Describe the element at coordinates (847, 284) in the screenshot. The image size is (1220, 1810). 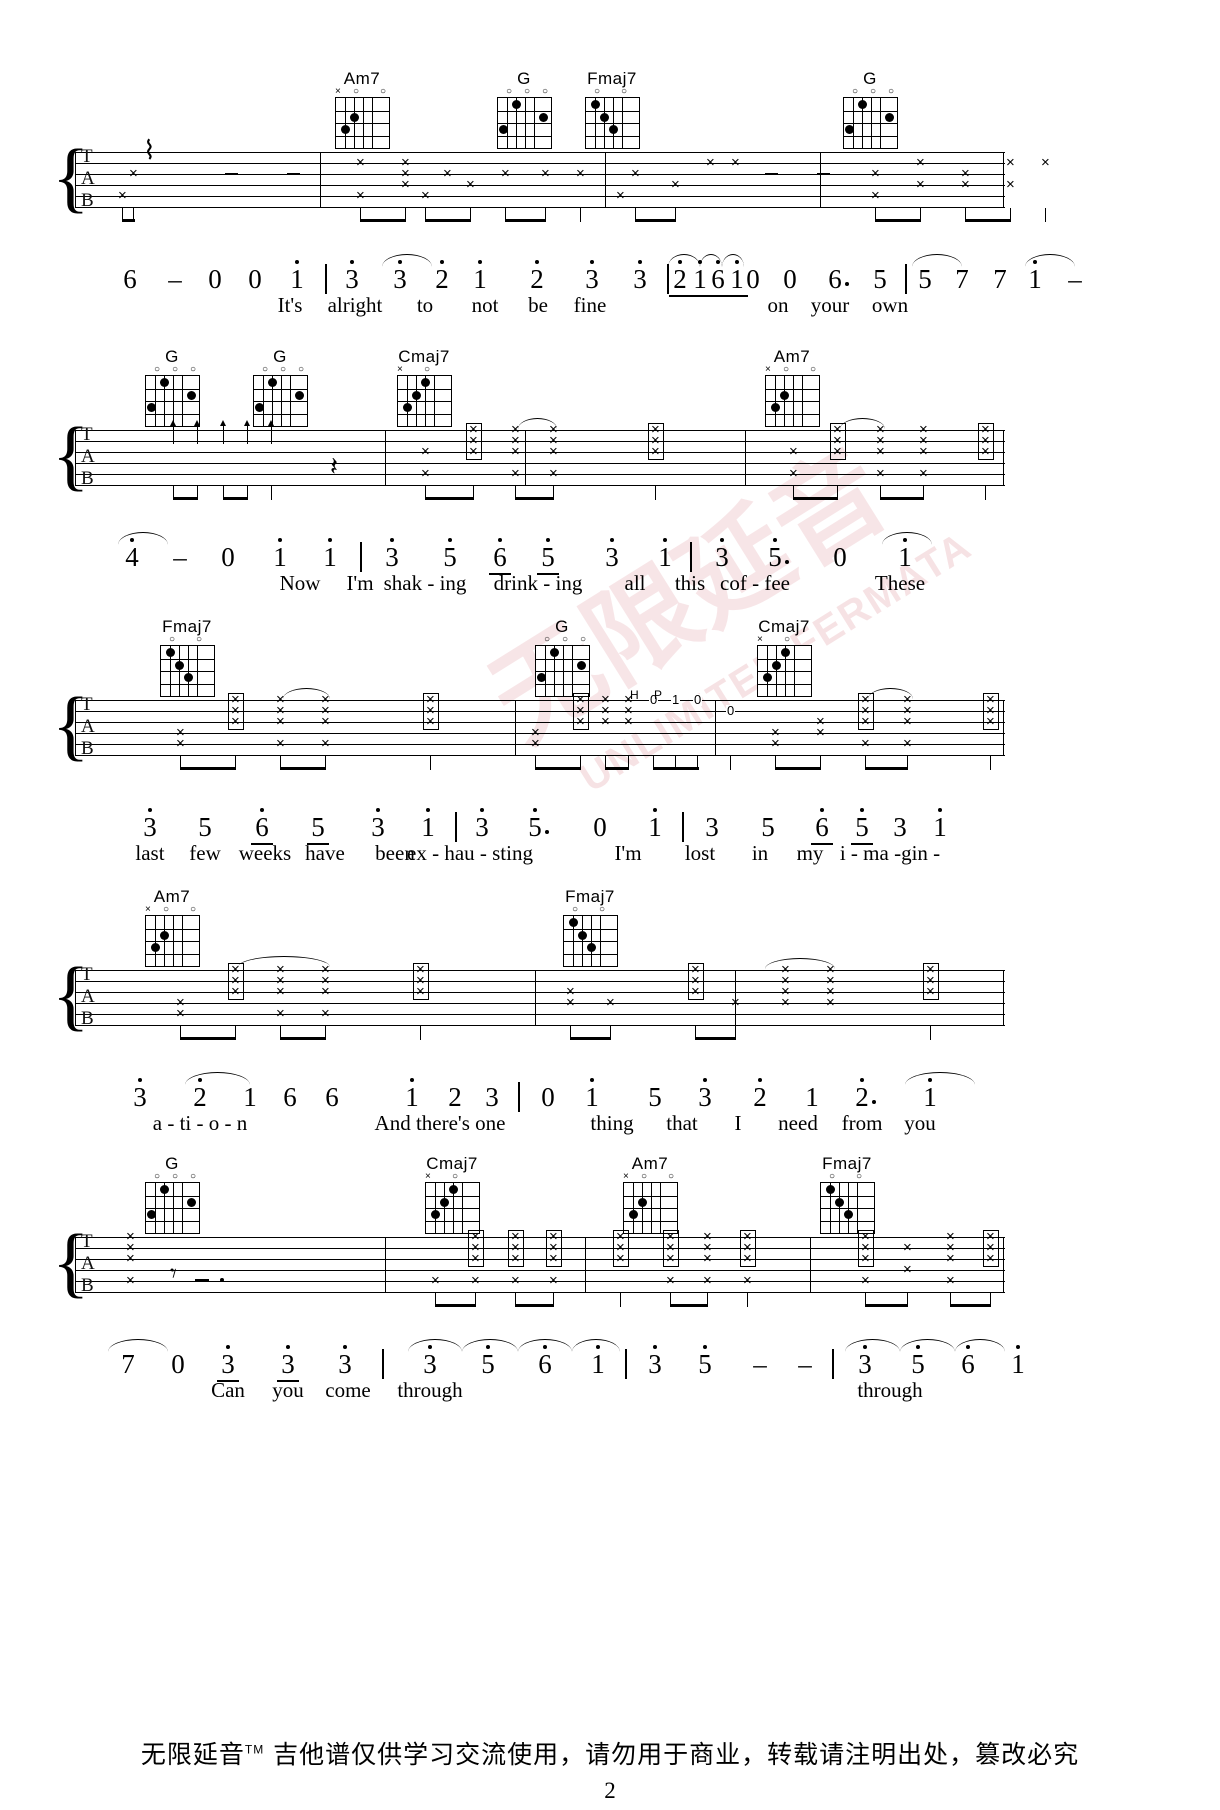
I see `jianpu-dotted` at that location.